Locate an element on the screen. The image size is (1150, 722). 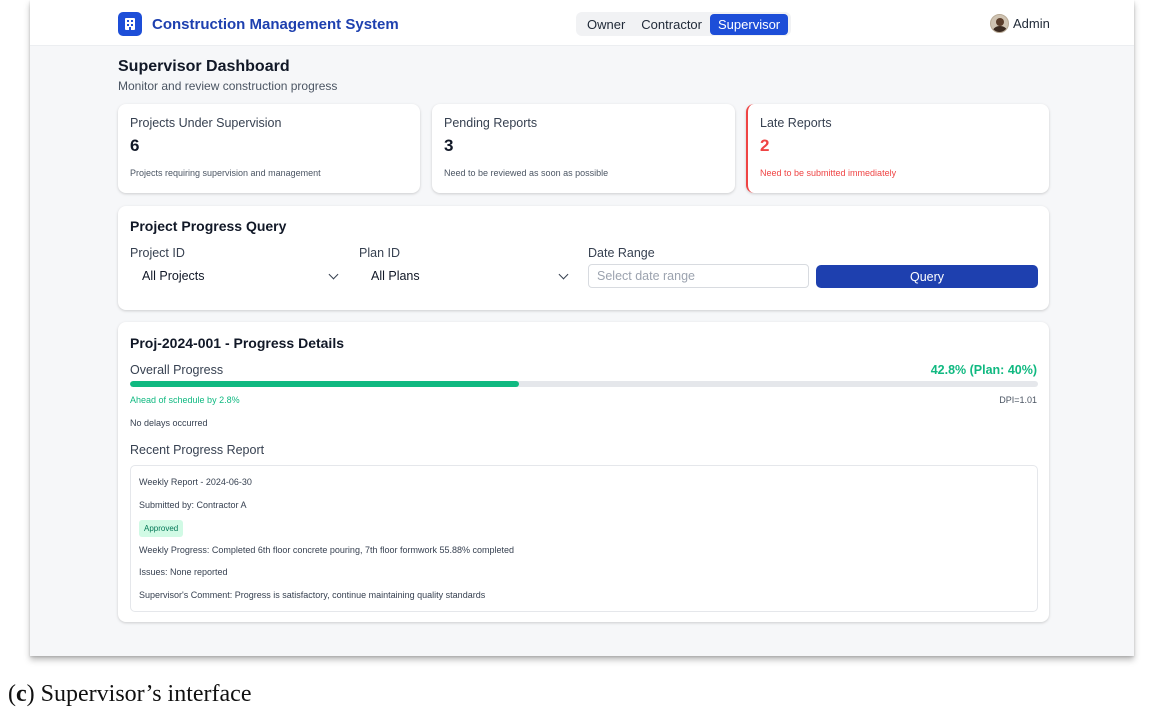
caption-text: Supervisor’s interface is located at coordinates (143, 694).